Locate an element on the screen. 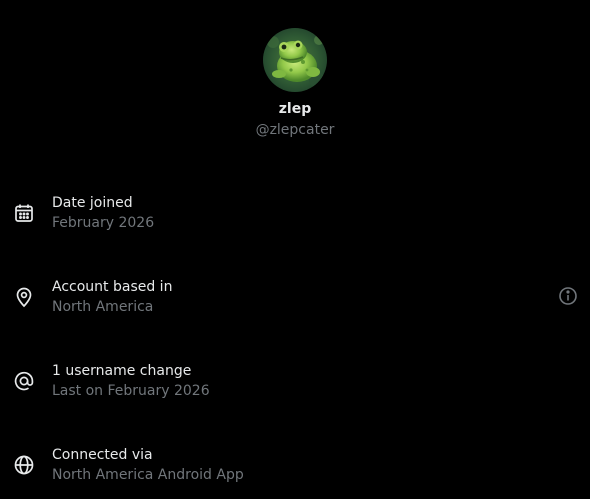  date-joined-value: February 2026 is located at coordinates (103, 223).